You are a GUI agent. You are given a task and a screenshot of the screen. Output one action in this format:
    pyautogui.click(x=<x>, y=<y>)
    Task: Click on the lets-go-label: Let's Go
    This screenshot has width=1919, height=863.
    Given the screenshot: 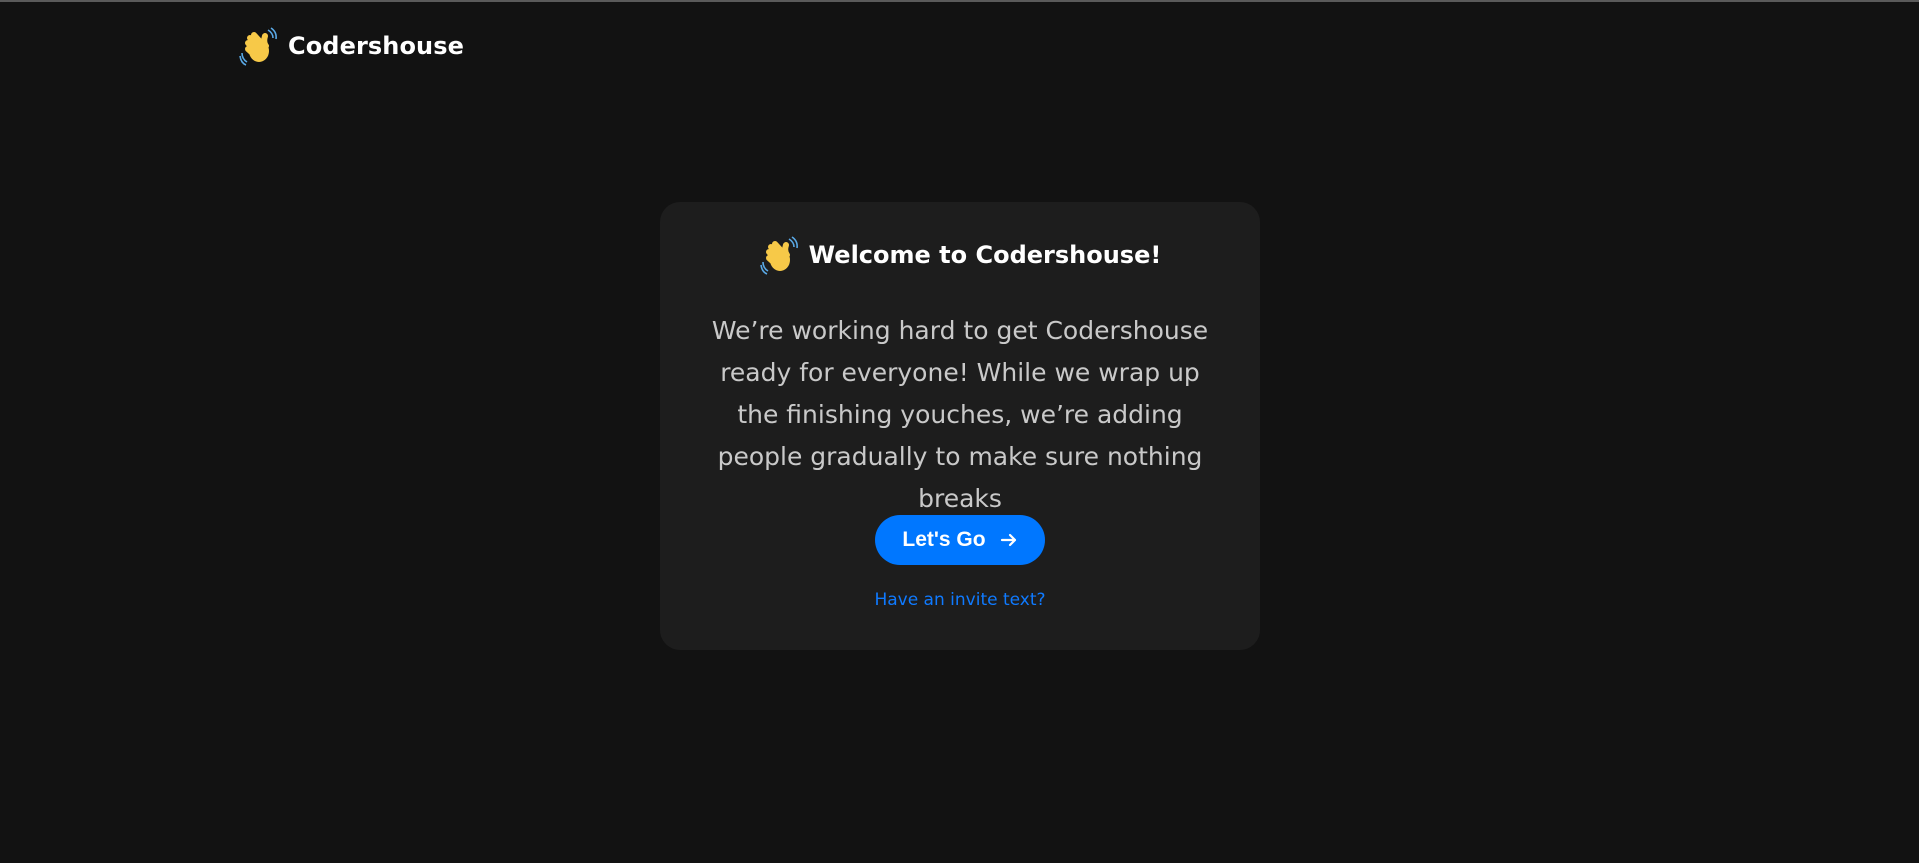 What is the action you would take?
    pyautogui.click(x=944, y=539)
    